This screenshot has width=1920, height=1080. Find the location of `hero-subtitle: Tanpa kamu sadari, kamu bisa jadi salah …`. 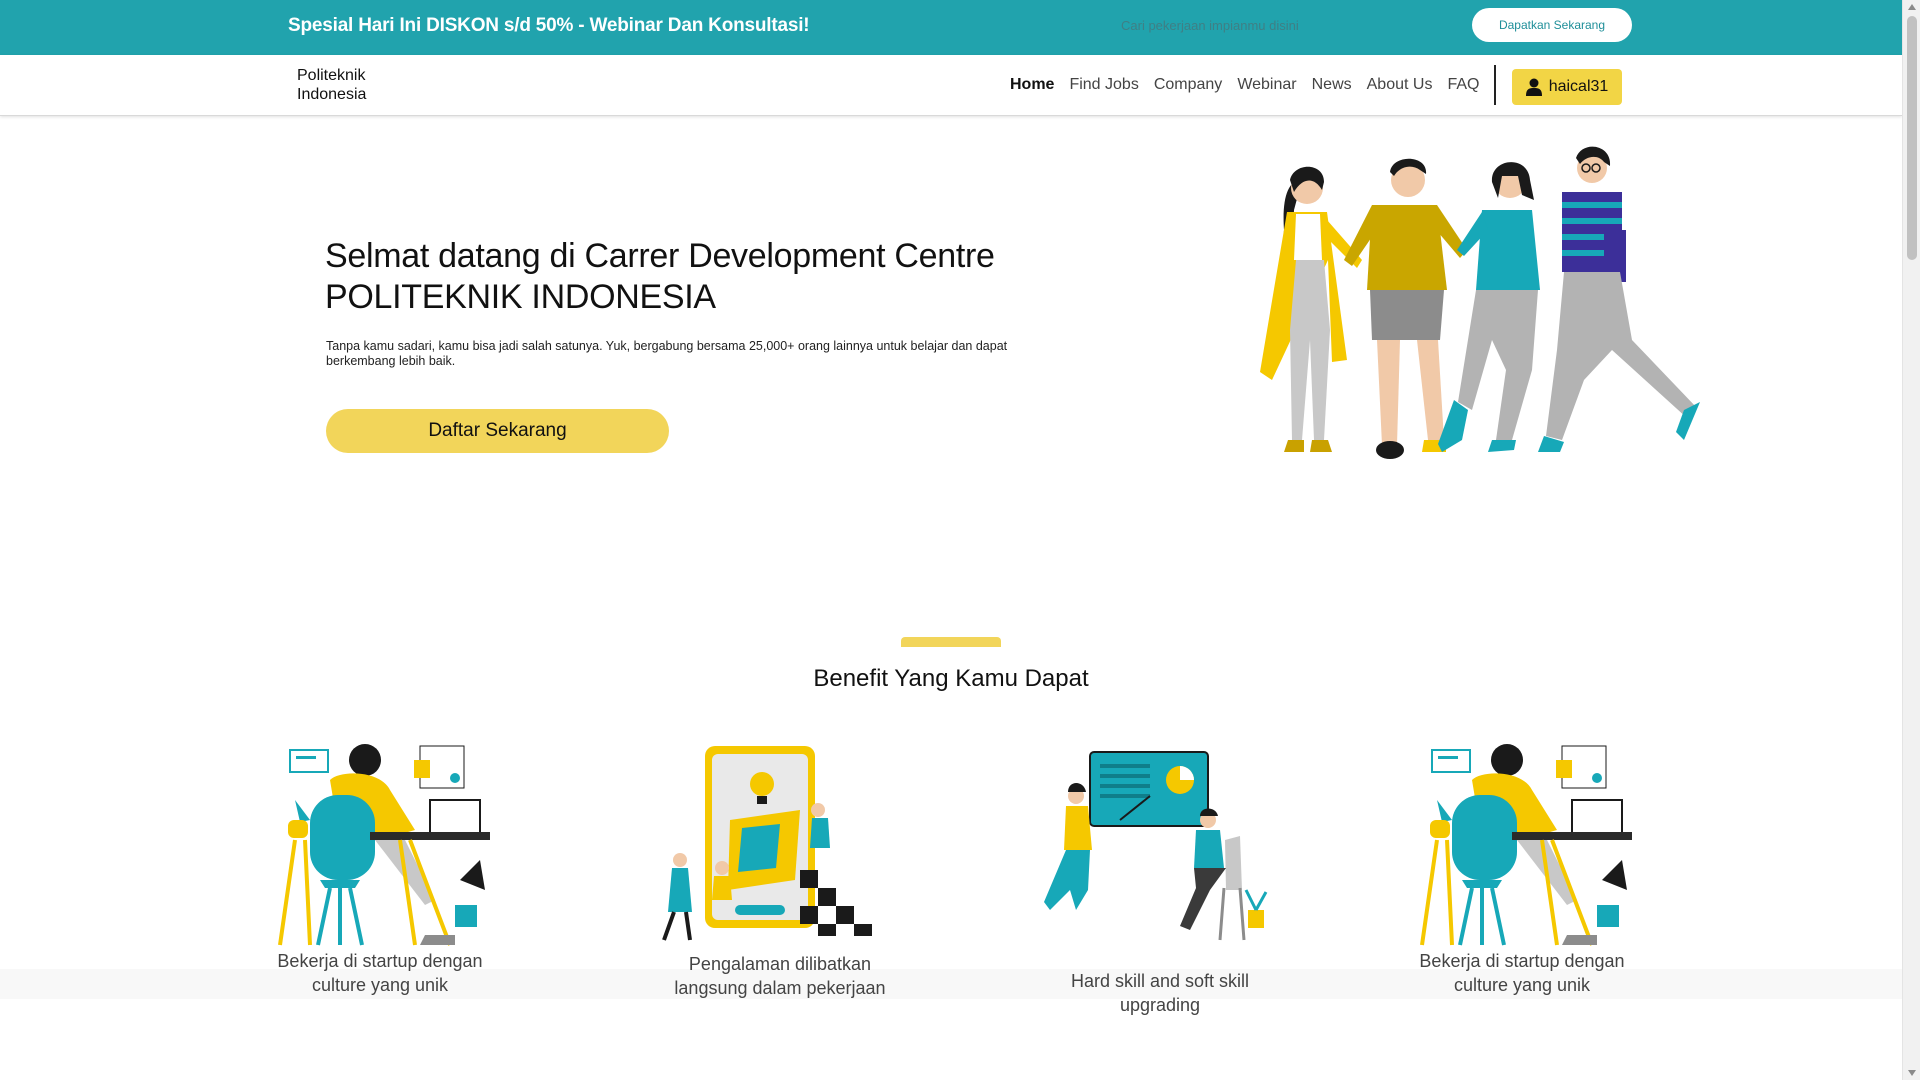

hero-subtitle: Tanpa kamu sadari, kamu bisa jadi salah … is located at coordinates (667, 353).